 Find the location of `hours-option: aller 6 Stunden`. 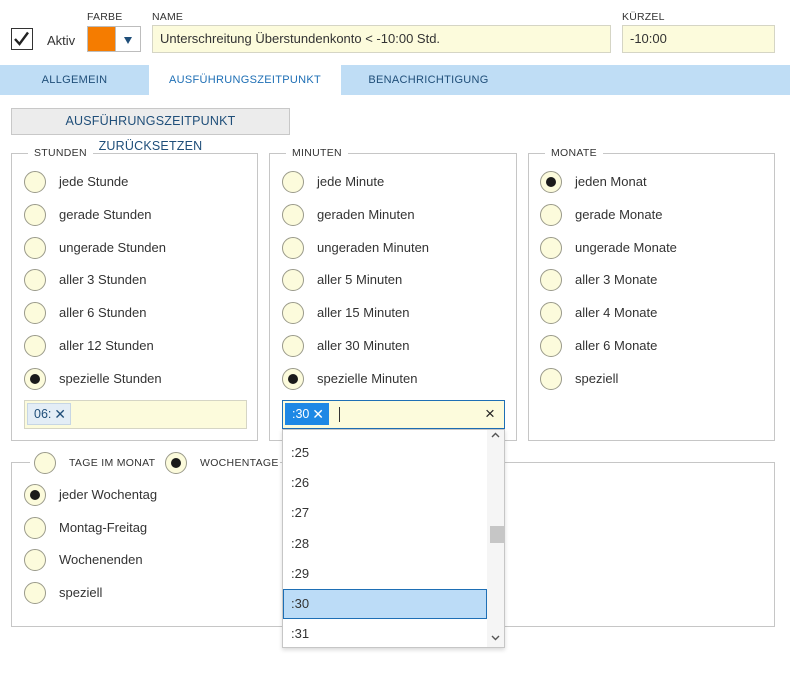

hours-option: aller 6 Stunden is located at coordinates (124, 314).